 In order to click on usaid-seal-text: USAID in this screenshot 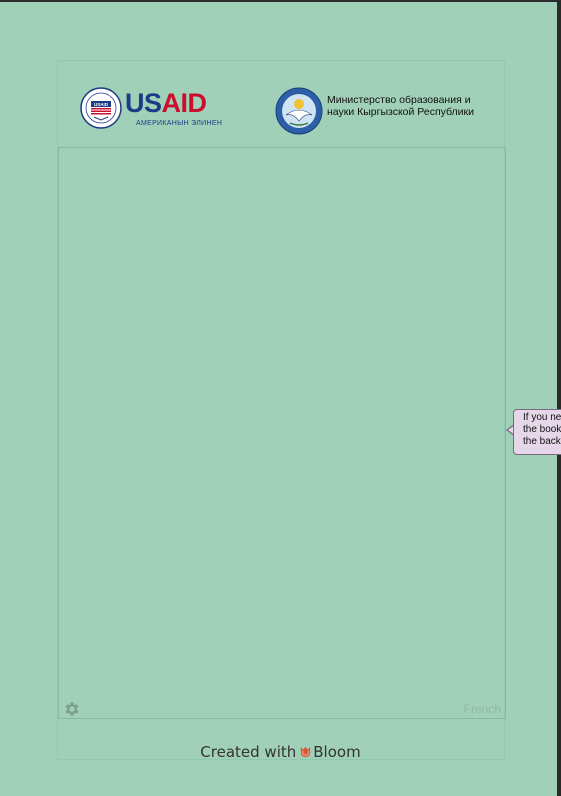, I will do `click(101, 104)`.